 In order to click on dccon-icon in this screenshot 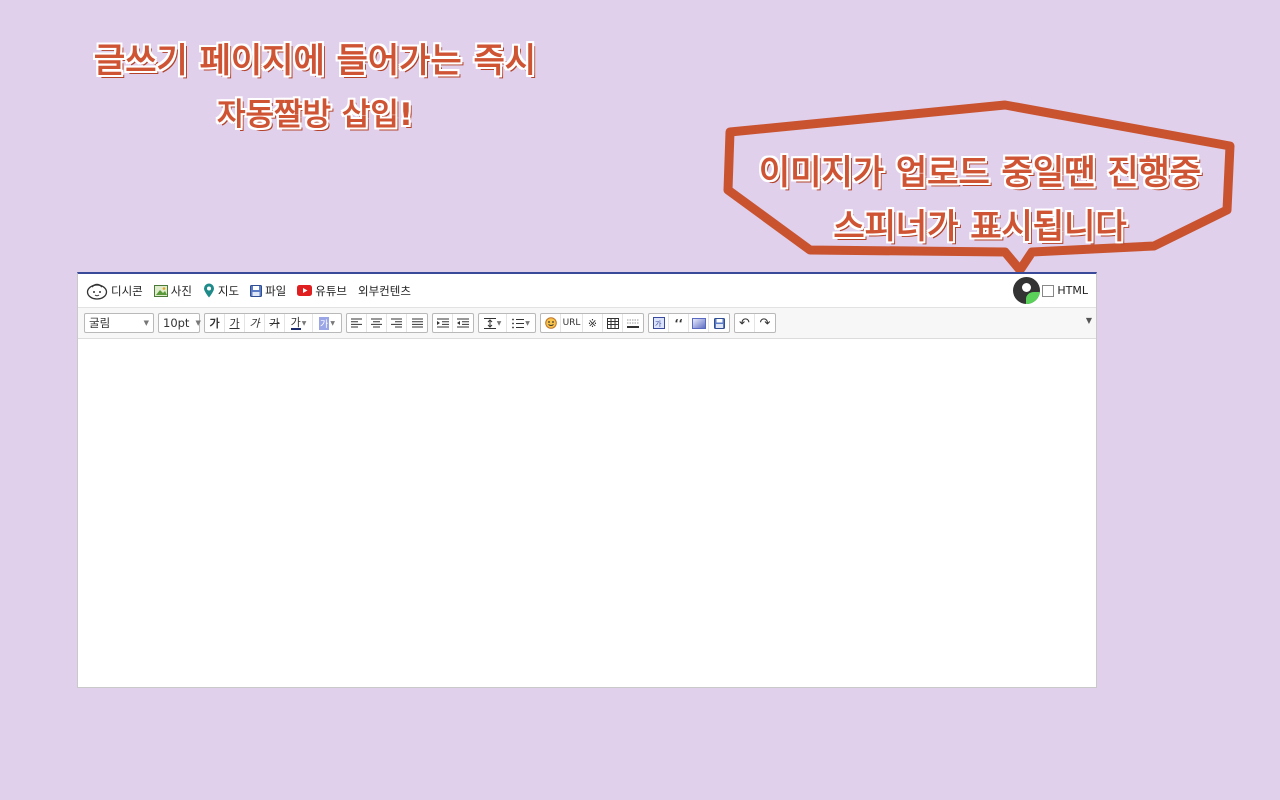, I will do `click(97, 291)`.